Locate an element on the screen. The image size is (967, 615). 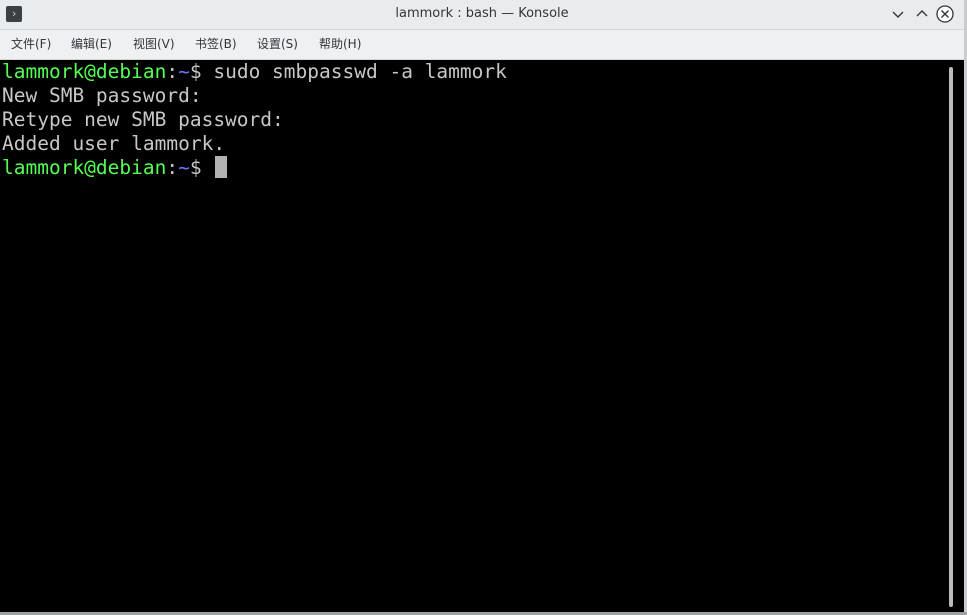
menu-help: 帮助(H) is located at coordinates (340, 44).